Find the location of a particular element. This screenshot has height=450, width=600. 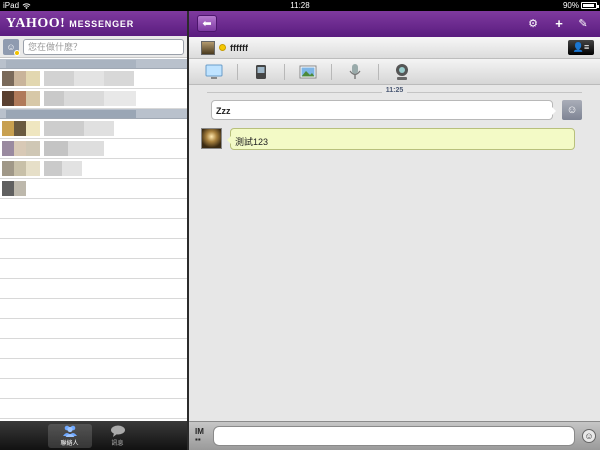

back-button: ⬅ is located at coordinates (207, 23).